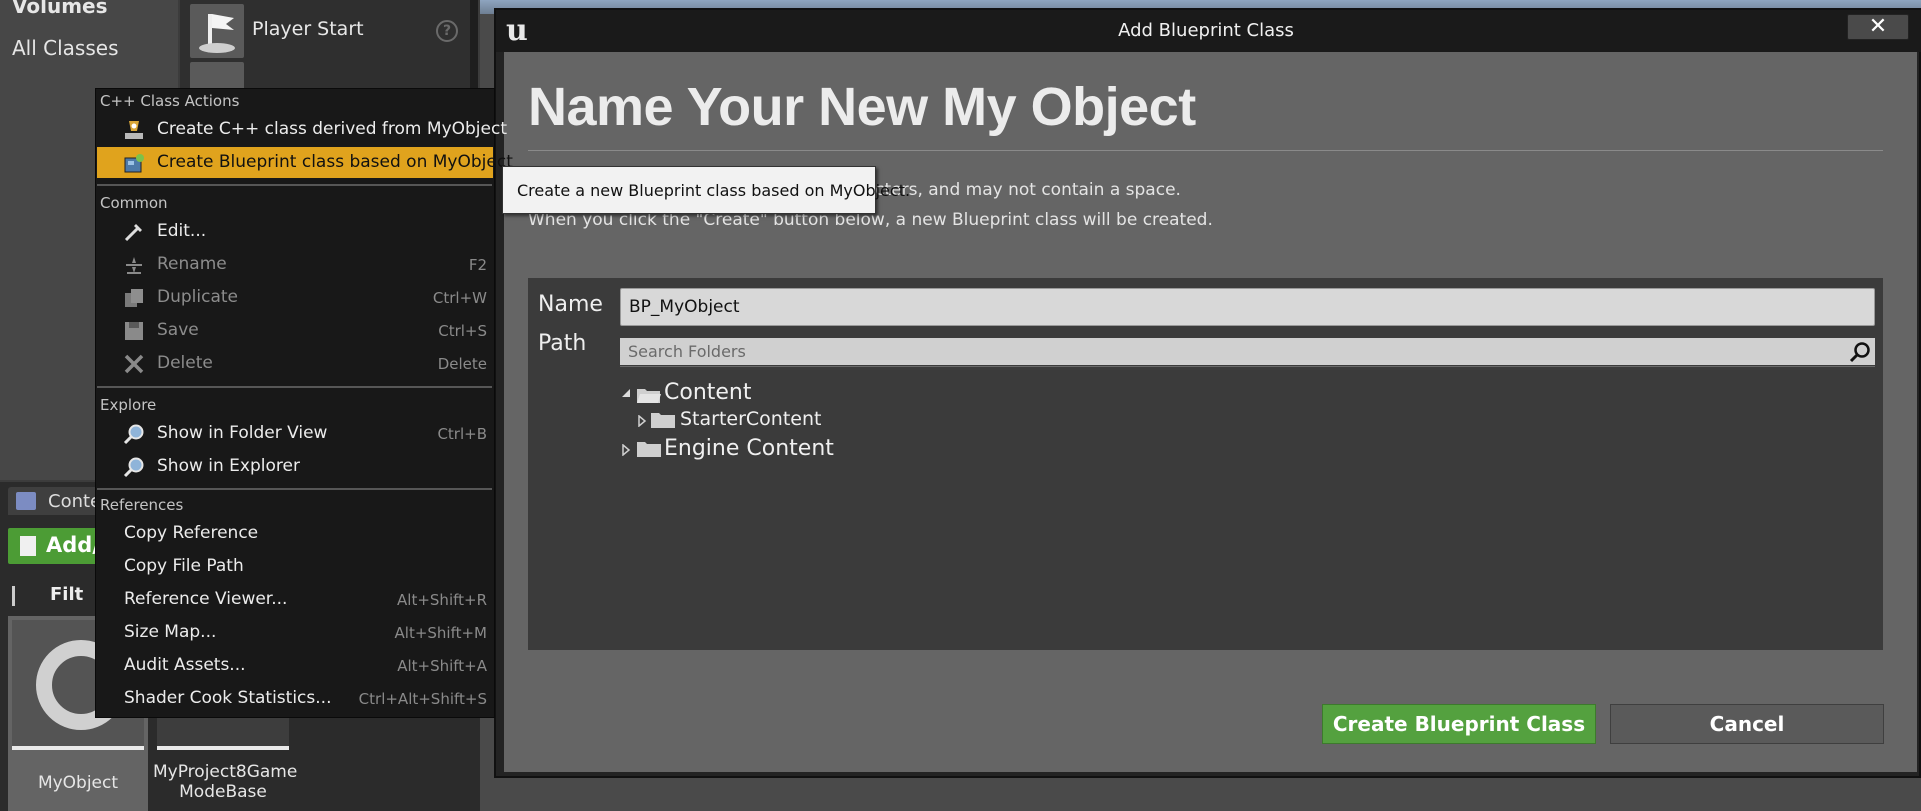  What do you see at coordinates (295, 566) in the screenshot?
I see `menu-item-copy-file-path: Copy File Path` at bounding box center [295, 566].